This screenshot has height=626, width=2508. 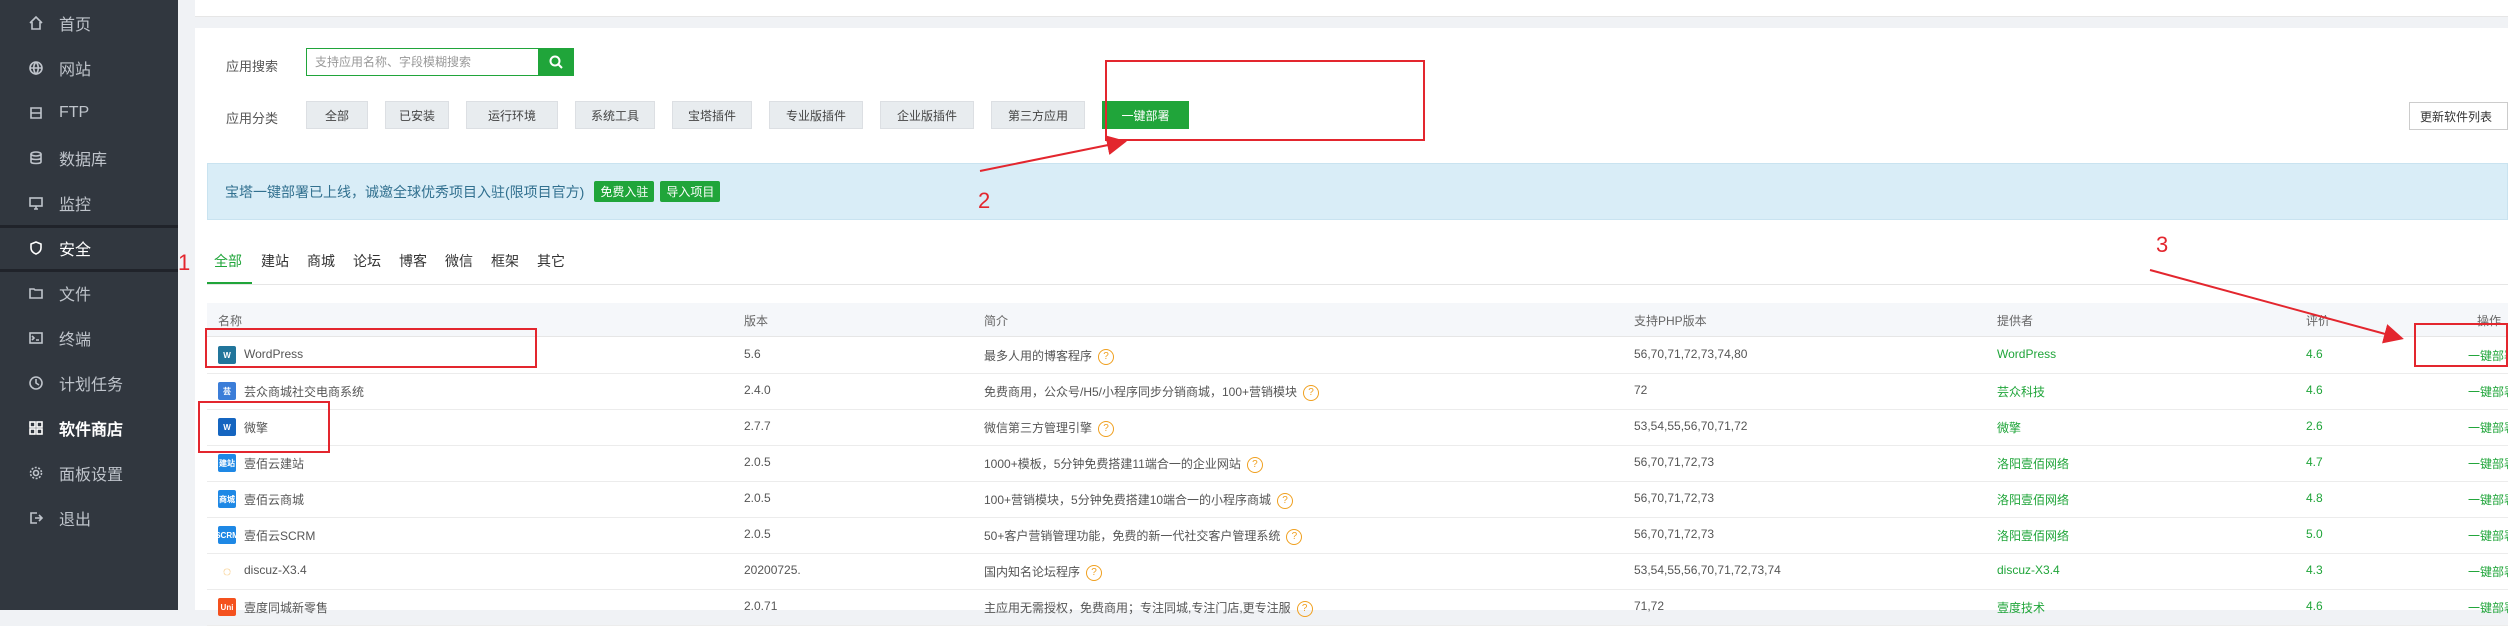 What do you see at coordinates (91, 385) in the screenshot?
I see `sidebar-item-label: 计划任务` at bounding box center [91, 385].